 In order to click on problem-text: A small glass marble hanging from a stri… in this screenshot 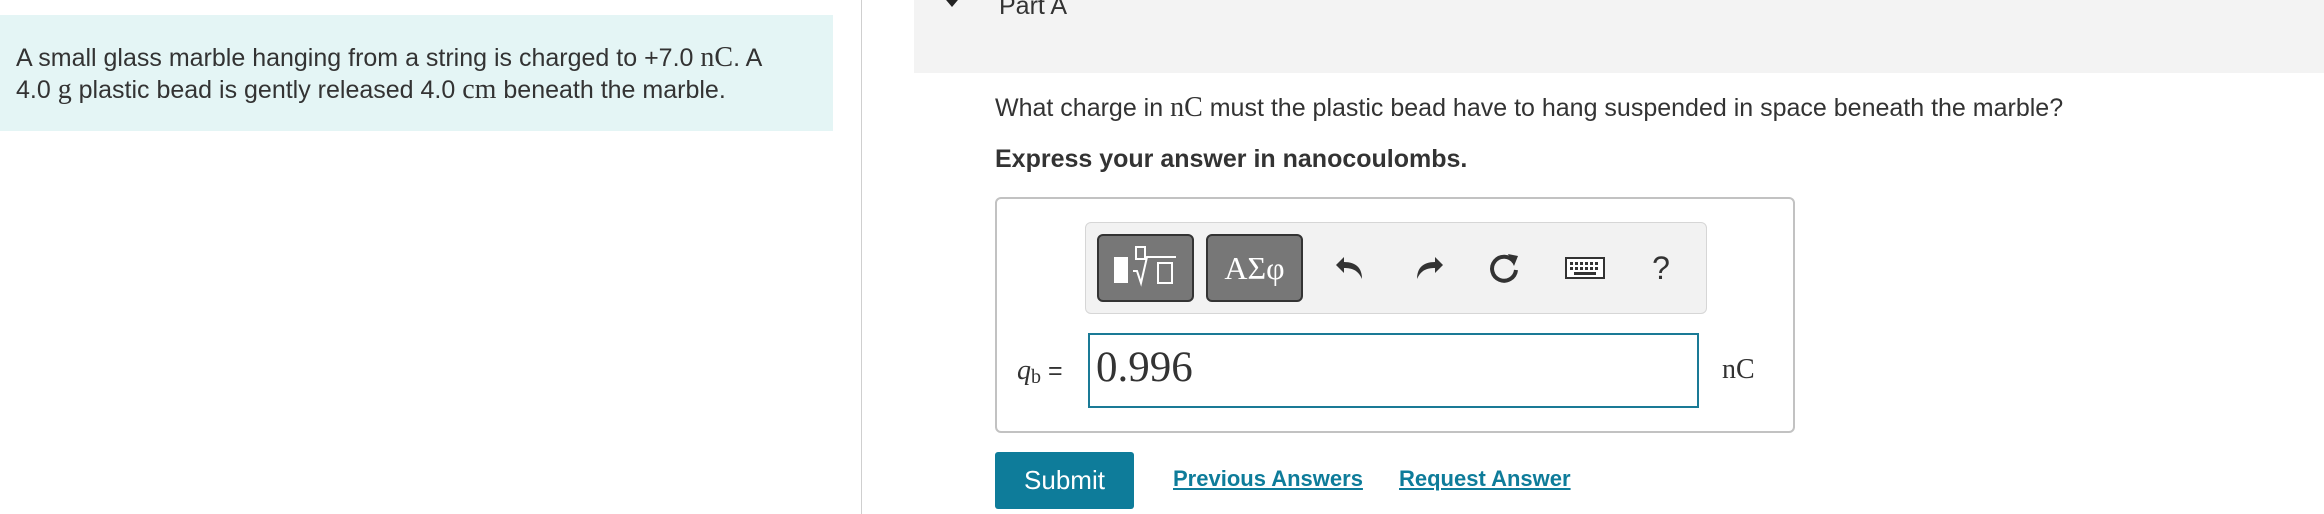, I will do `click(358, 58)`.